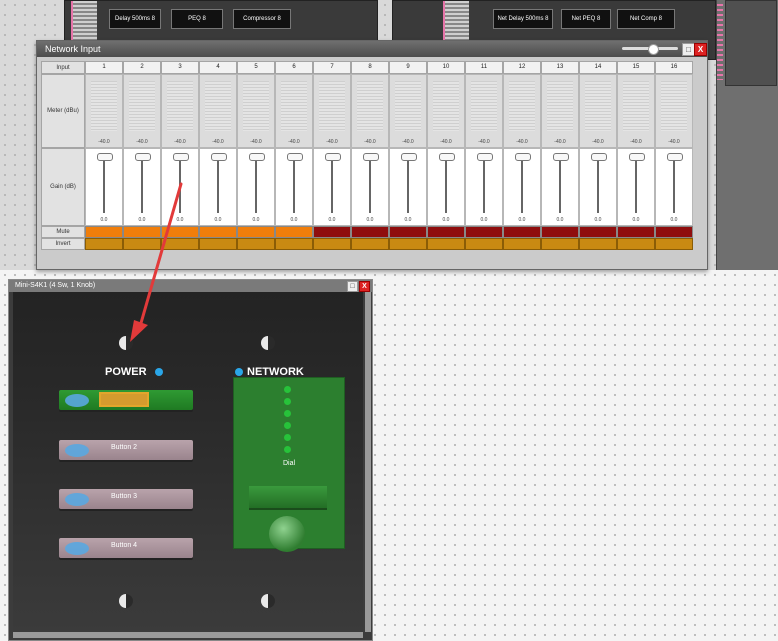 This screenshot has width=778, height=641. Describe the element at coordinates (368, 462) in the screenshot. I see `vertical-scrollbar` at that location.